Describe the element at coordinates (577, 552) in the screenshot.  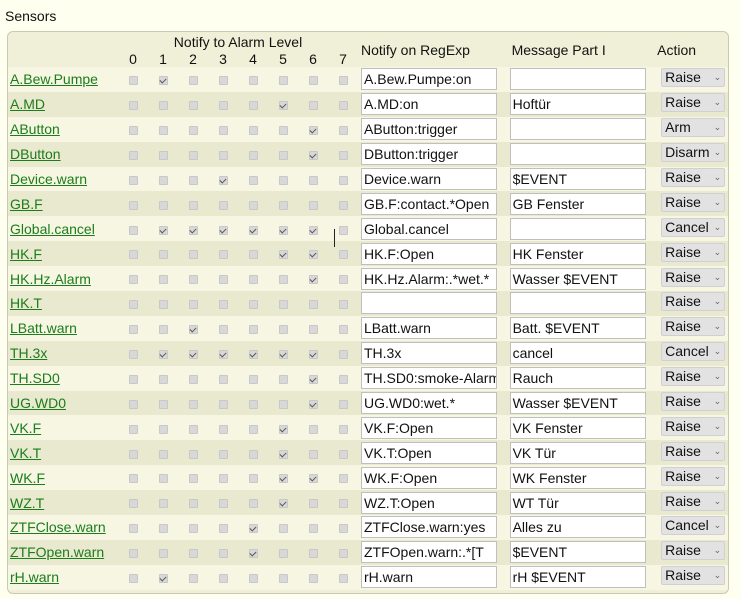
I see `message-input: $EVENT` at that location.